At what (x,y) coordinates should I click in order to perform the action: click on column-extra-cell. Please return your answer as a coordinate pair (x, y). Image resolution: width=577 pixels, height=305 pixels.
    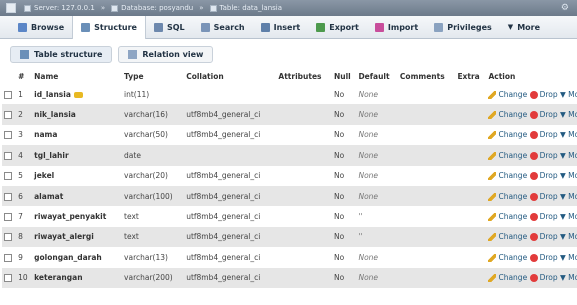
    Looking at the image, I should click on (471, 155).